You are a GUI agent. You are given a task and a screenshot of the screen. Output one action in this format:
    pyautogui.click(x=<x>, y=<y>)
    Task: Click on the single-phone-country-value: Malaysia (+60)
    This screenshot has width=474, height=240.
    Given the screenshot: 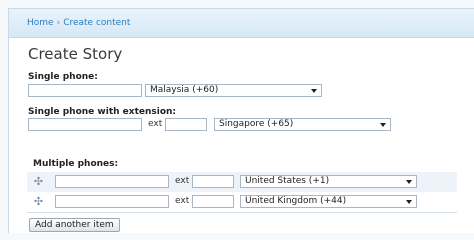 What is the action you would take?
    pyautogui.click(x=184, y=90)
    